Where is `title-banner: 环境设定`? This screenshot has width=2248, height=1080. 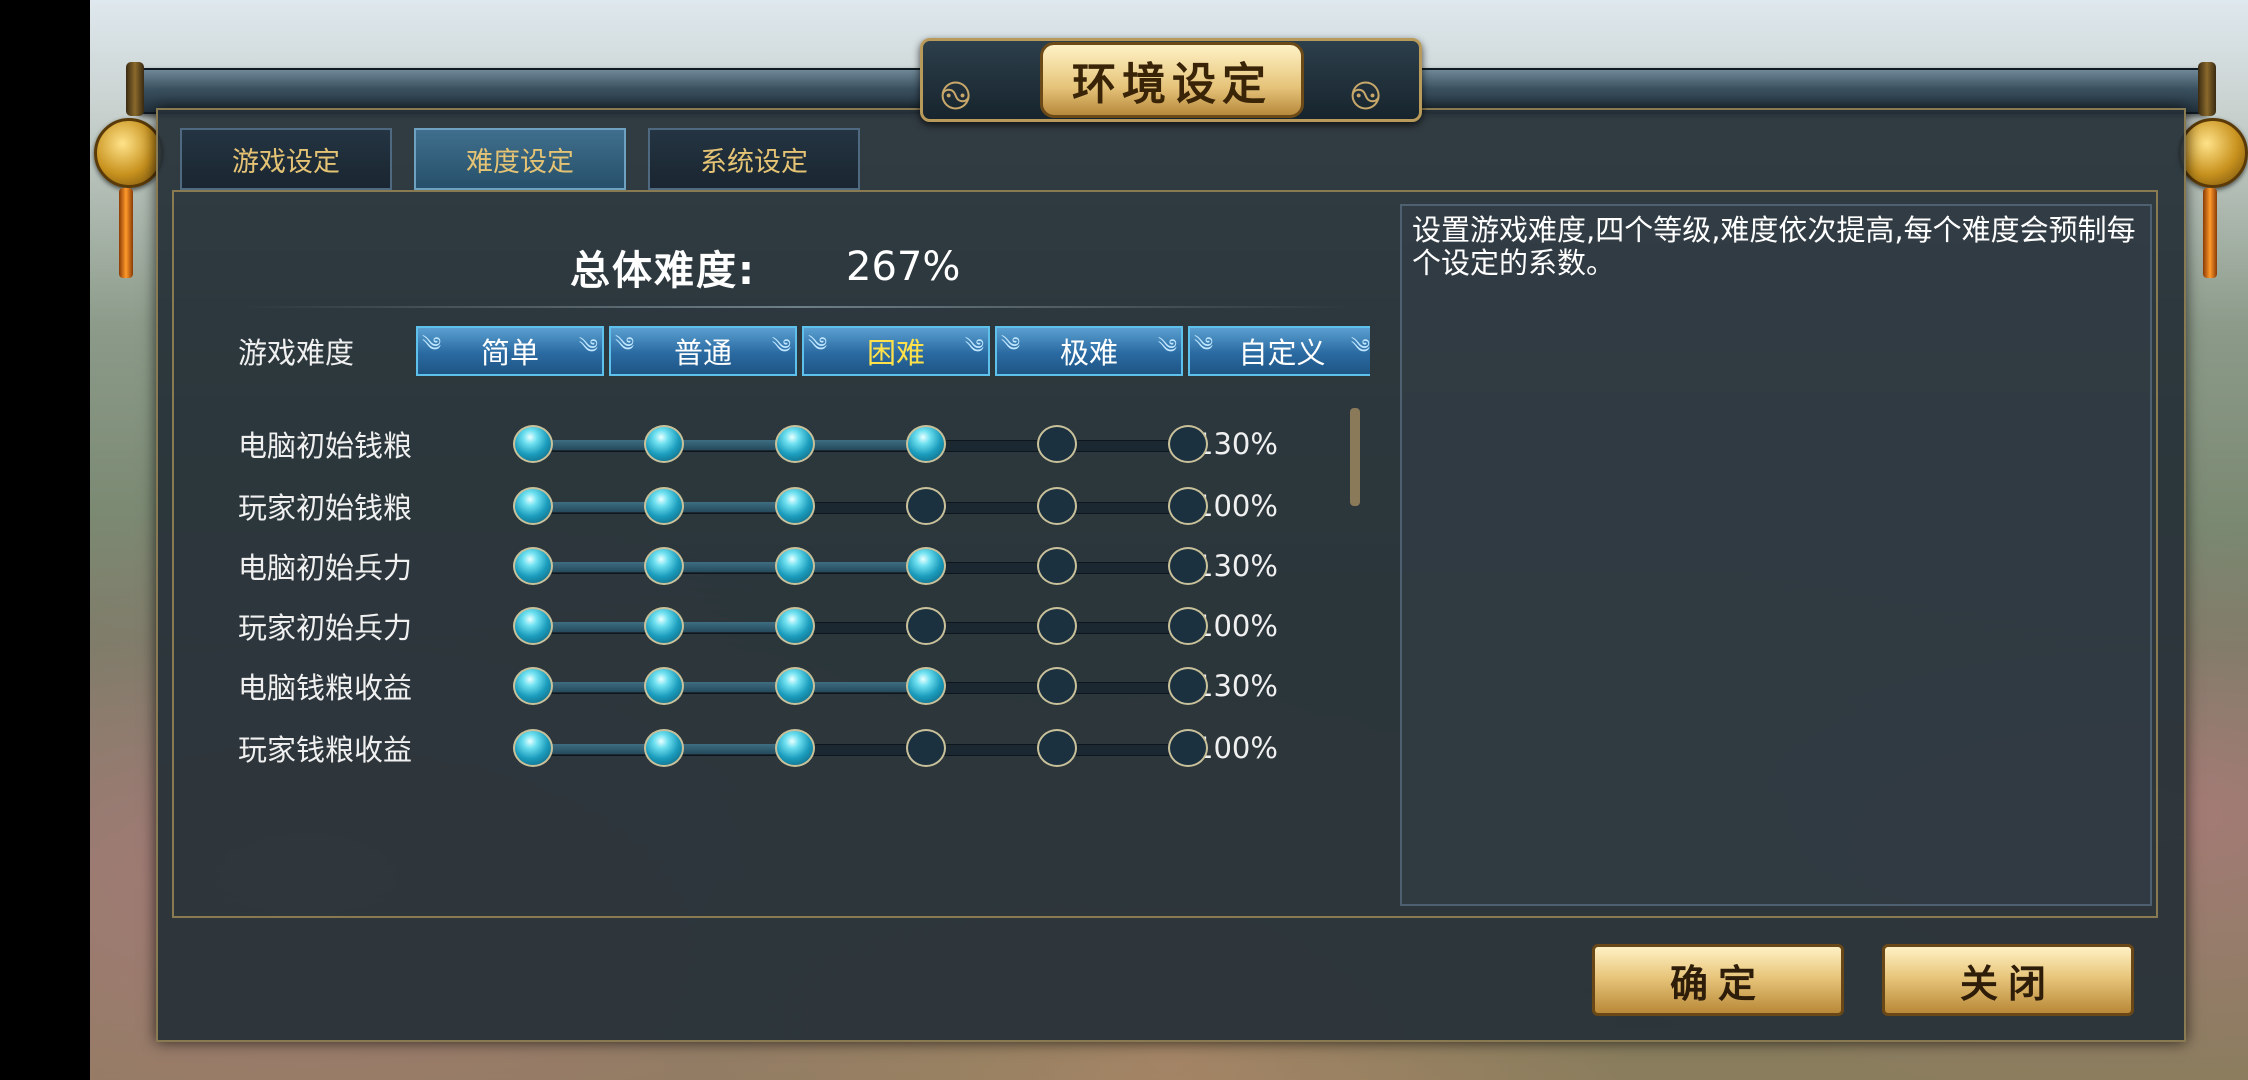
title-banner: 环境设定 is located at coordinates (1172, 80).